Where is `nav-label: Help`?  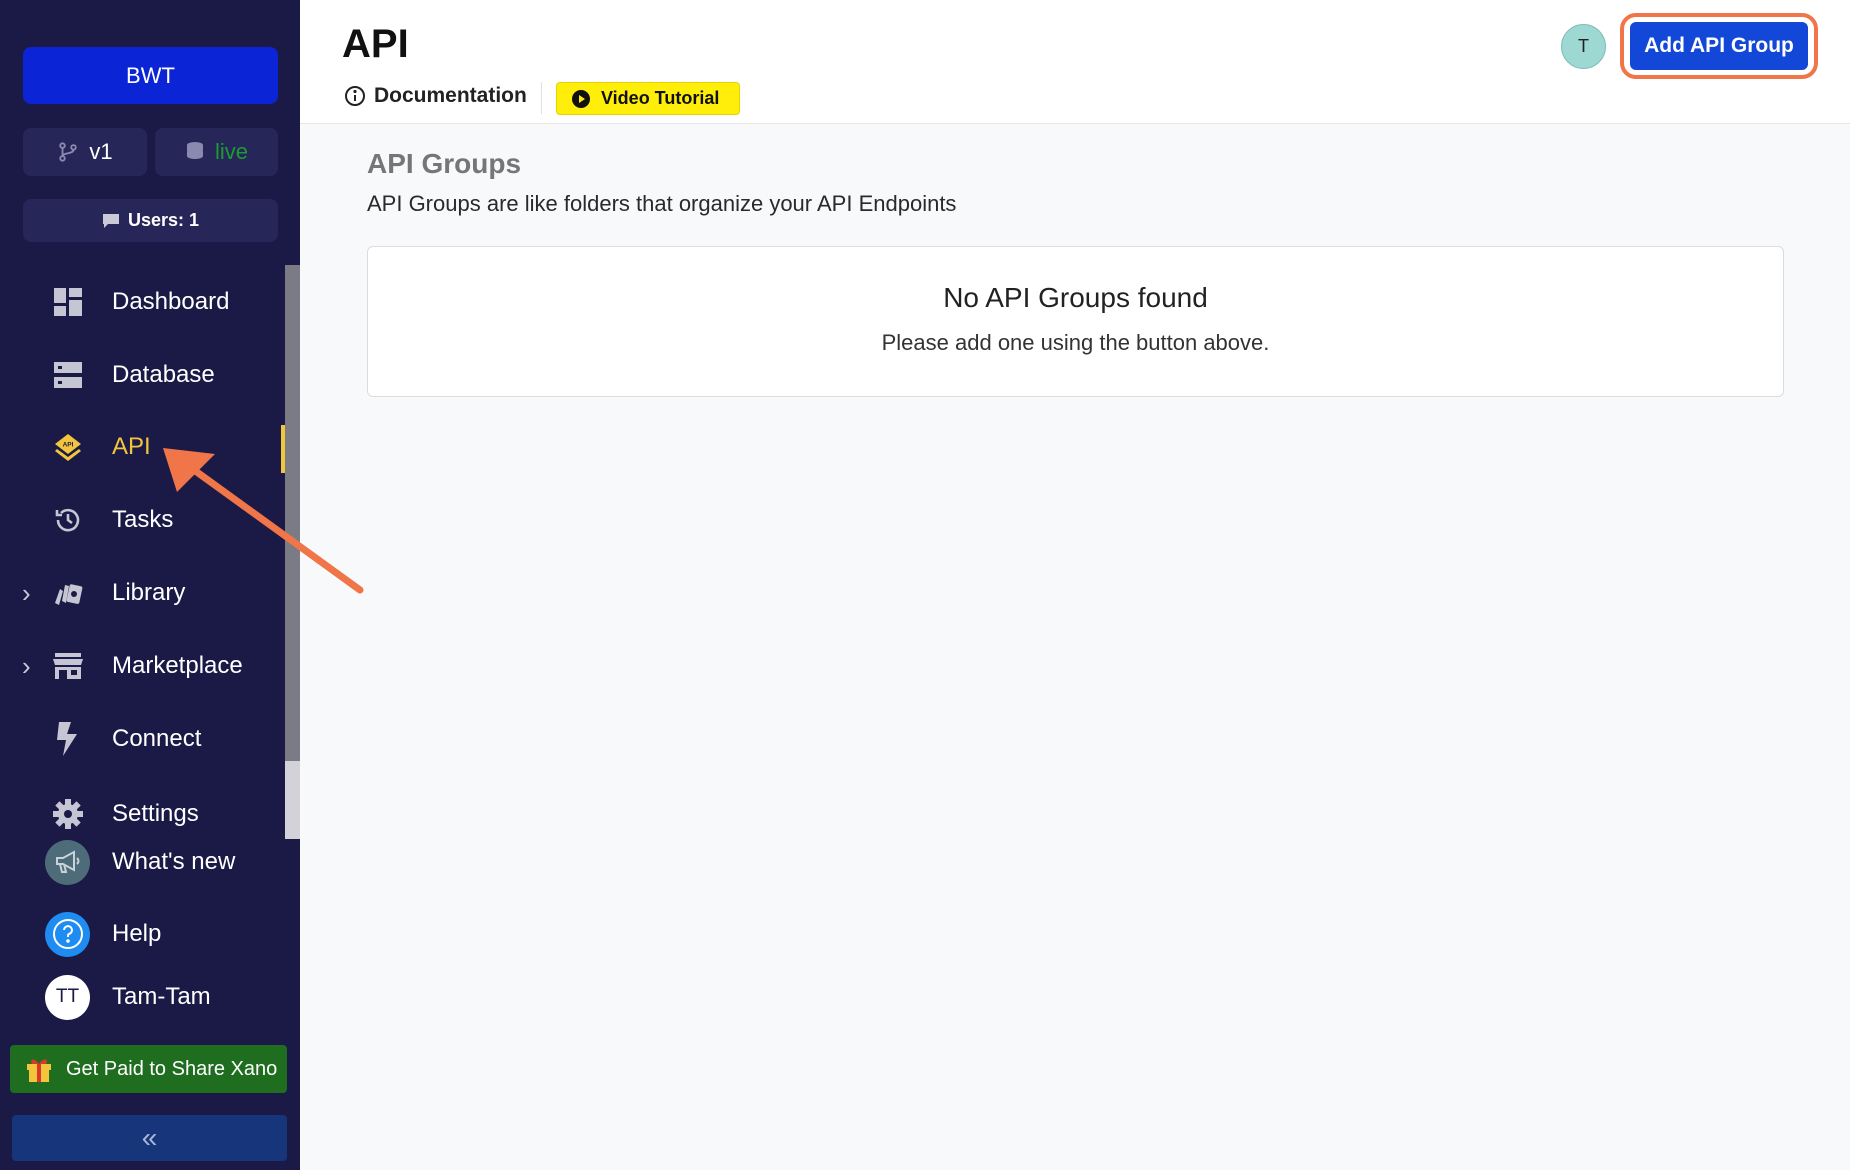 nav-label: Help is located at coordinates (137, 933).